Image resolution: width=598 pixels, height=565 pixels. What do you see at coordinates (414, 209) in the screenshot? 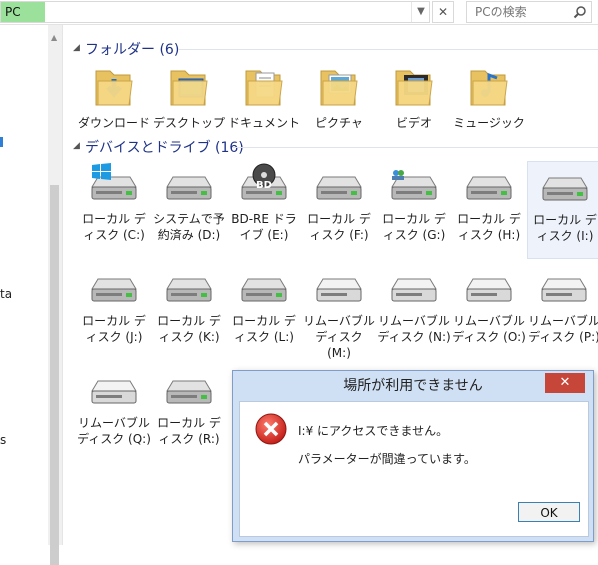
I see `drive-item: ローカル ディスク (G:)` at bounding box center [414, 209].